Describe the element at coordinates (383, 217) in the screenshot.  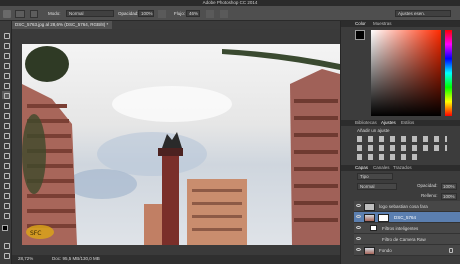
I see `smart-filter-mask-thumbnail` at that location.